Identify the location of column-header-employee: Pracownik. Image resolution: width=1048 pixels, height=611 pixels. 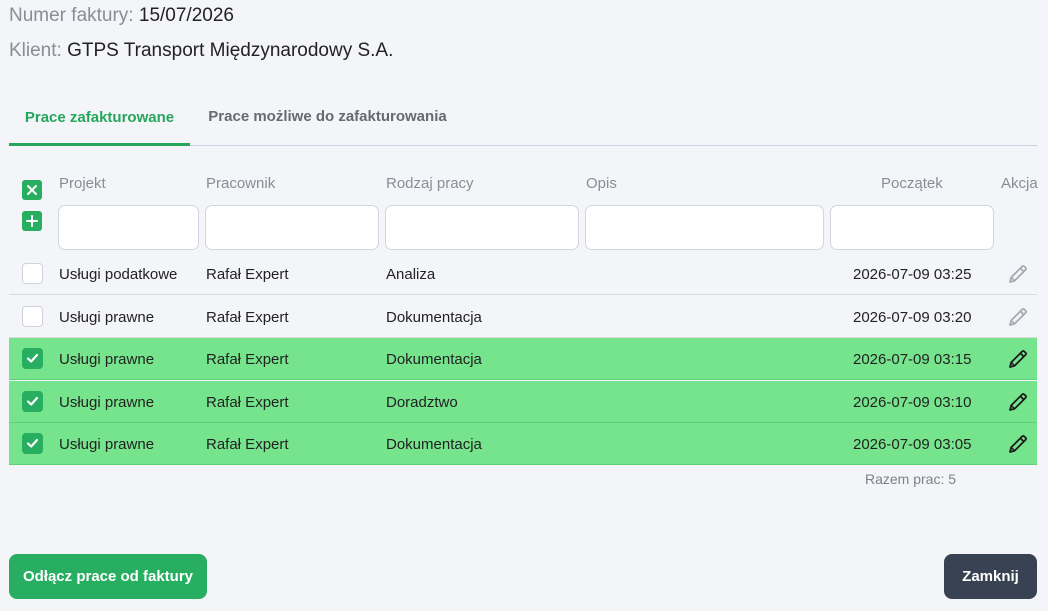
(240, 183).